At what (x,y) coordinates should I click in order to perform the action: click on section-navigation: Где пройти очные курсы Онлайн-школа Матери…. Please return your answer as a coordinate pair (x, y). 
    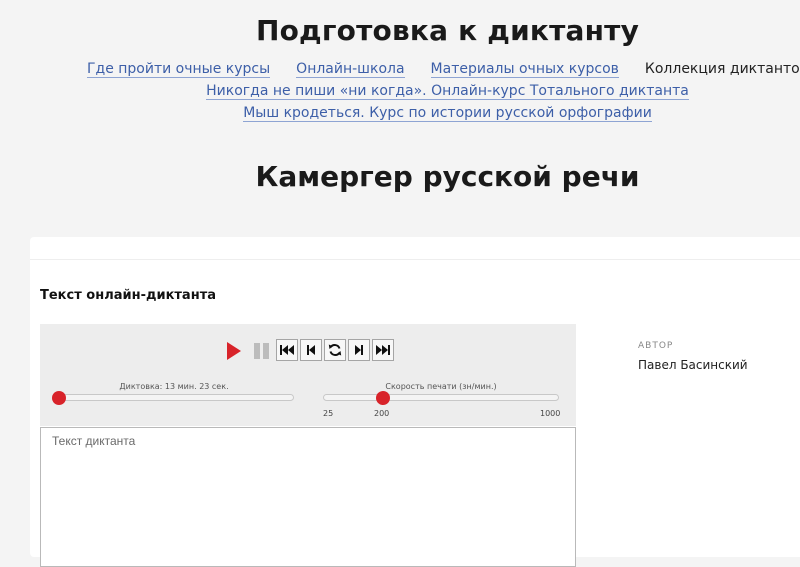
    Looking at the image, I should click on (400, 92).